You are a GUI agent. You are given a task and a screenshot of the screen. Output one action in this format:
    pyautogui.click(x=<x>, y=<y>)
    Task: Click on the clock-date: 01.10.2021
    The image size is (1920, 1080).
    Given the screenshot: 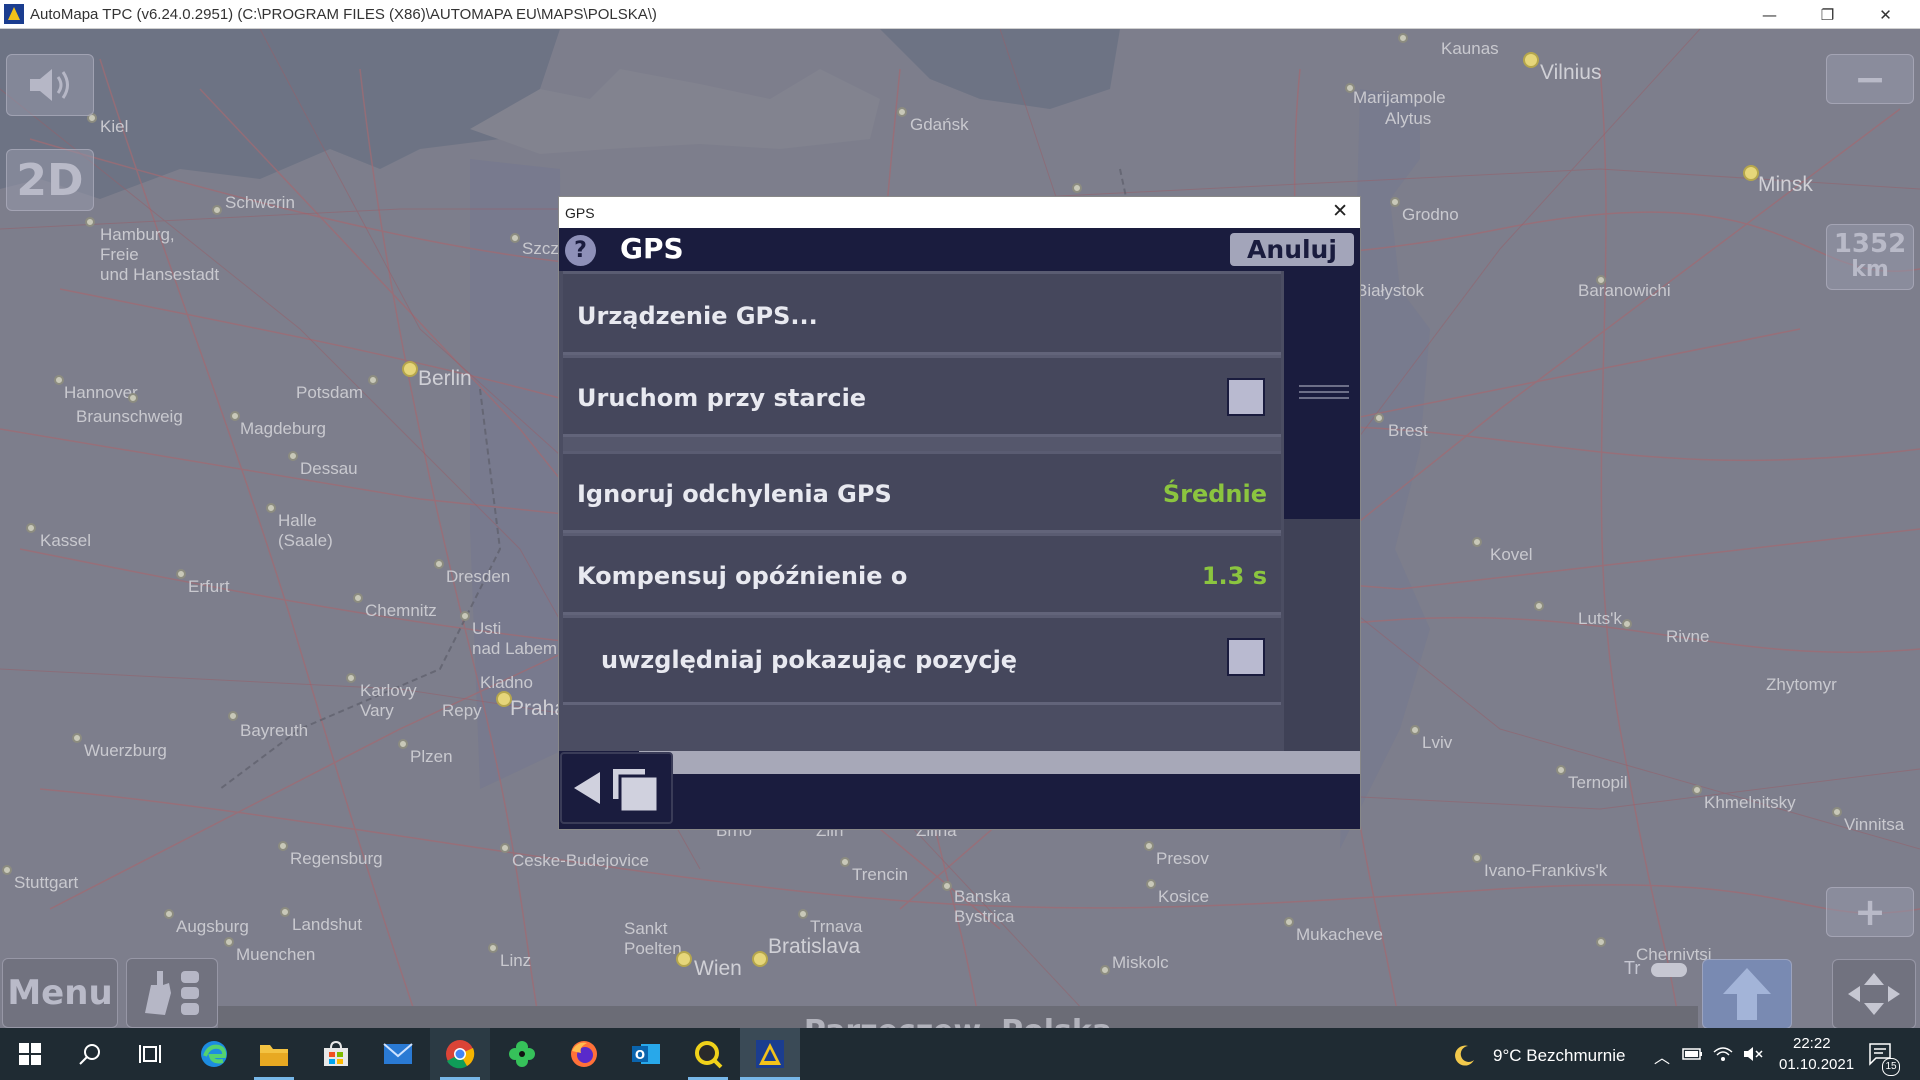 What is the action you would take?
    pyautogui.click(x=1816, y=1064)
    